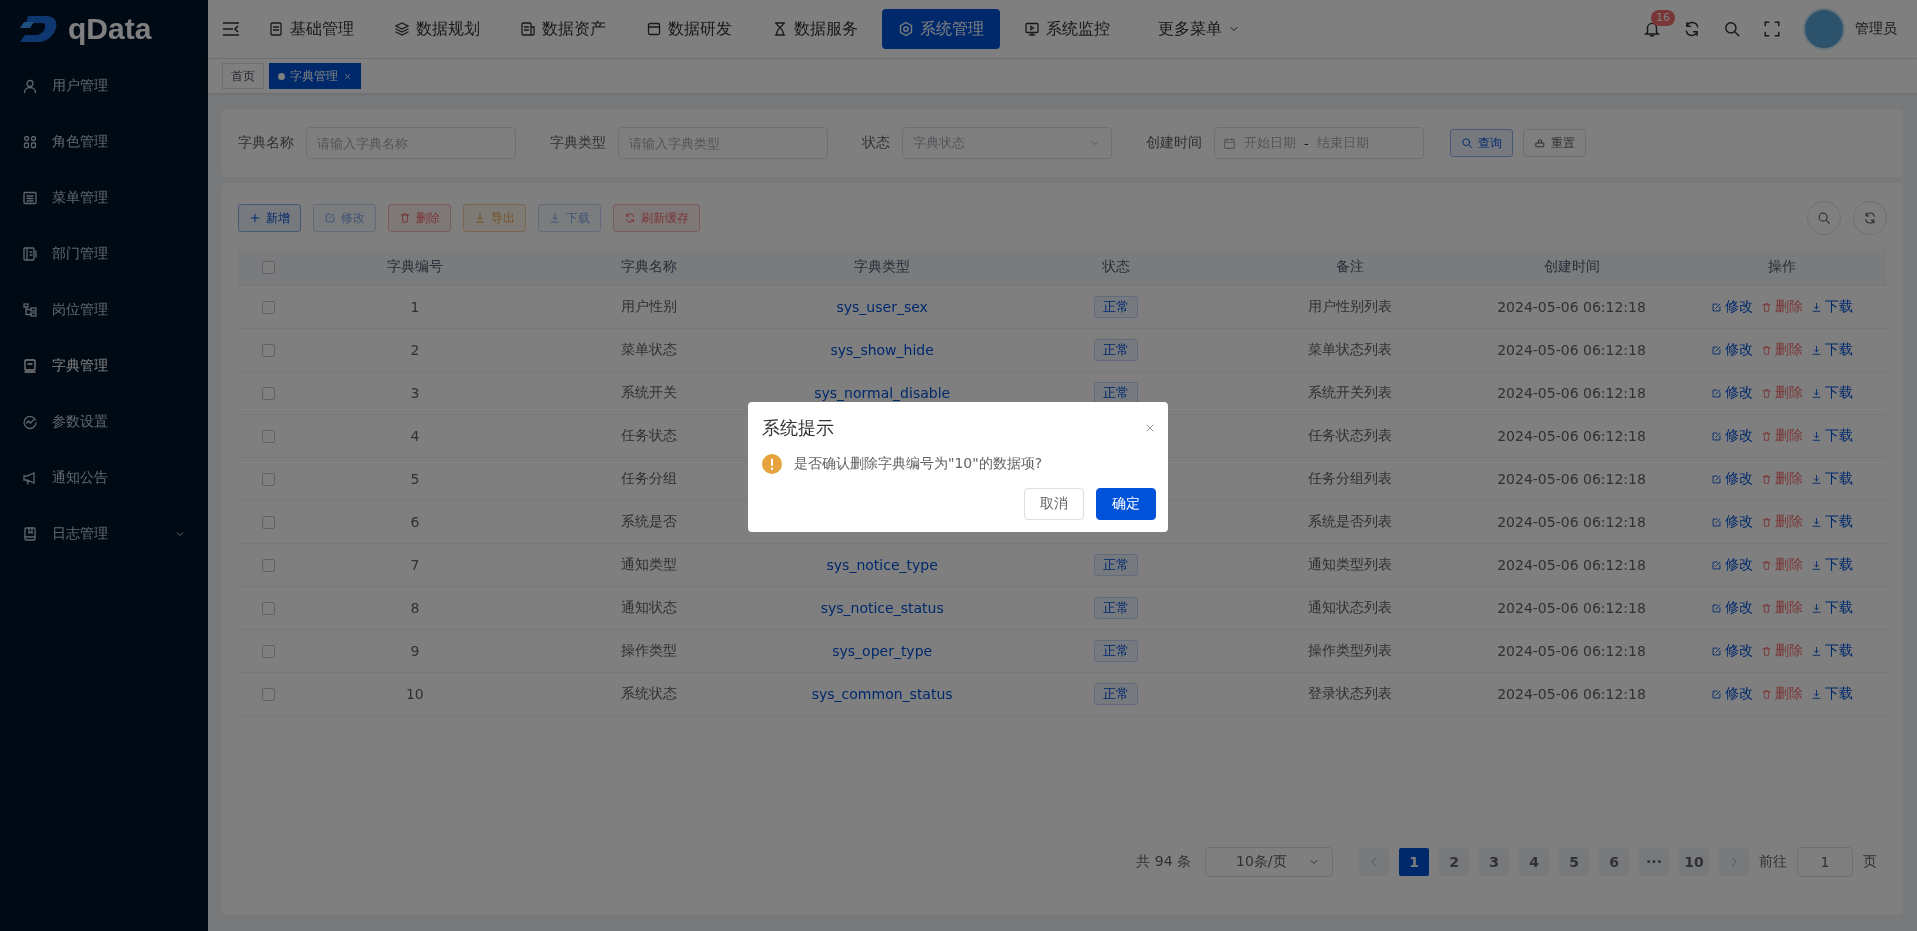  Describe the element at coordinates (882, 307) in the screenshot. I see `dict-type-link: sys_user_sex` at that location.